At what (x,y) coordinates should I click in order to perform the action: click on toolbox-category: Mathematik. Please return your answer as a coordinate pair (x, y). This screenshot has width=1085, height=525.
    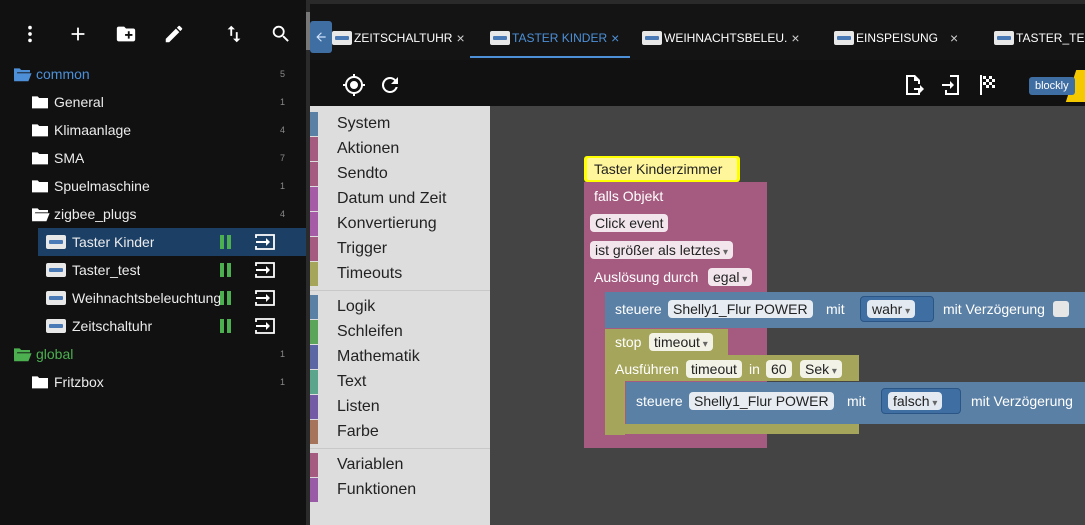
    Looking at the image, I should click on (400, 357).